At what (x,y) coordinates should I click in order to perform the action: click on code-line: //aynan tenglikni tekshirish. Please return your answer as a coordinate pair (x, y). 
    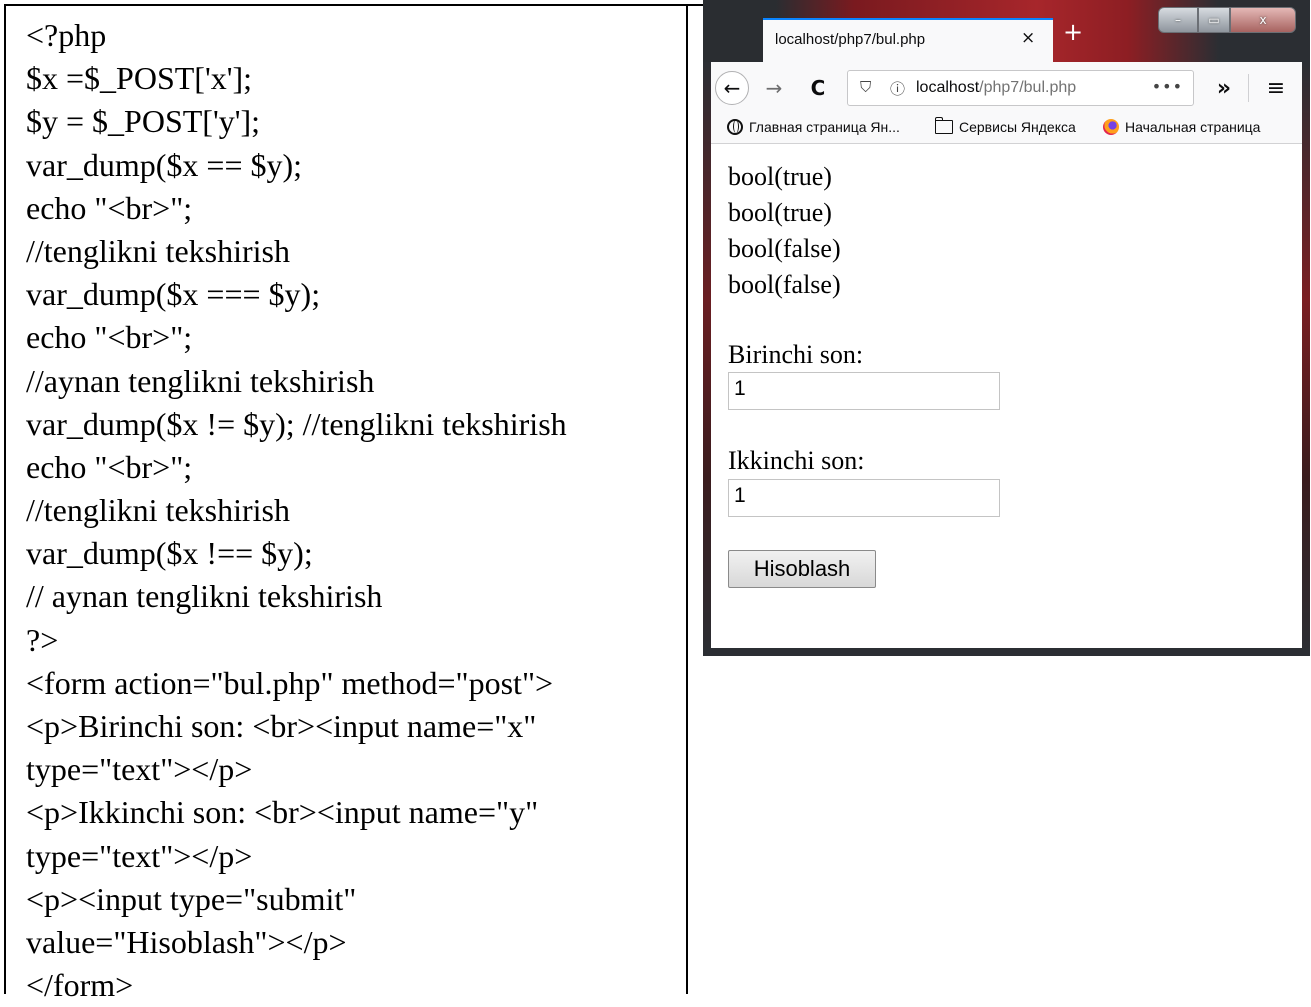
    Looking at the image, I should click on (200, 380).